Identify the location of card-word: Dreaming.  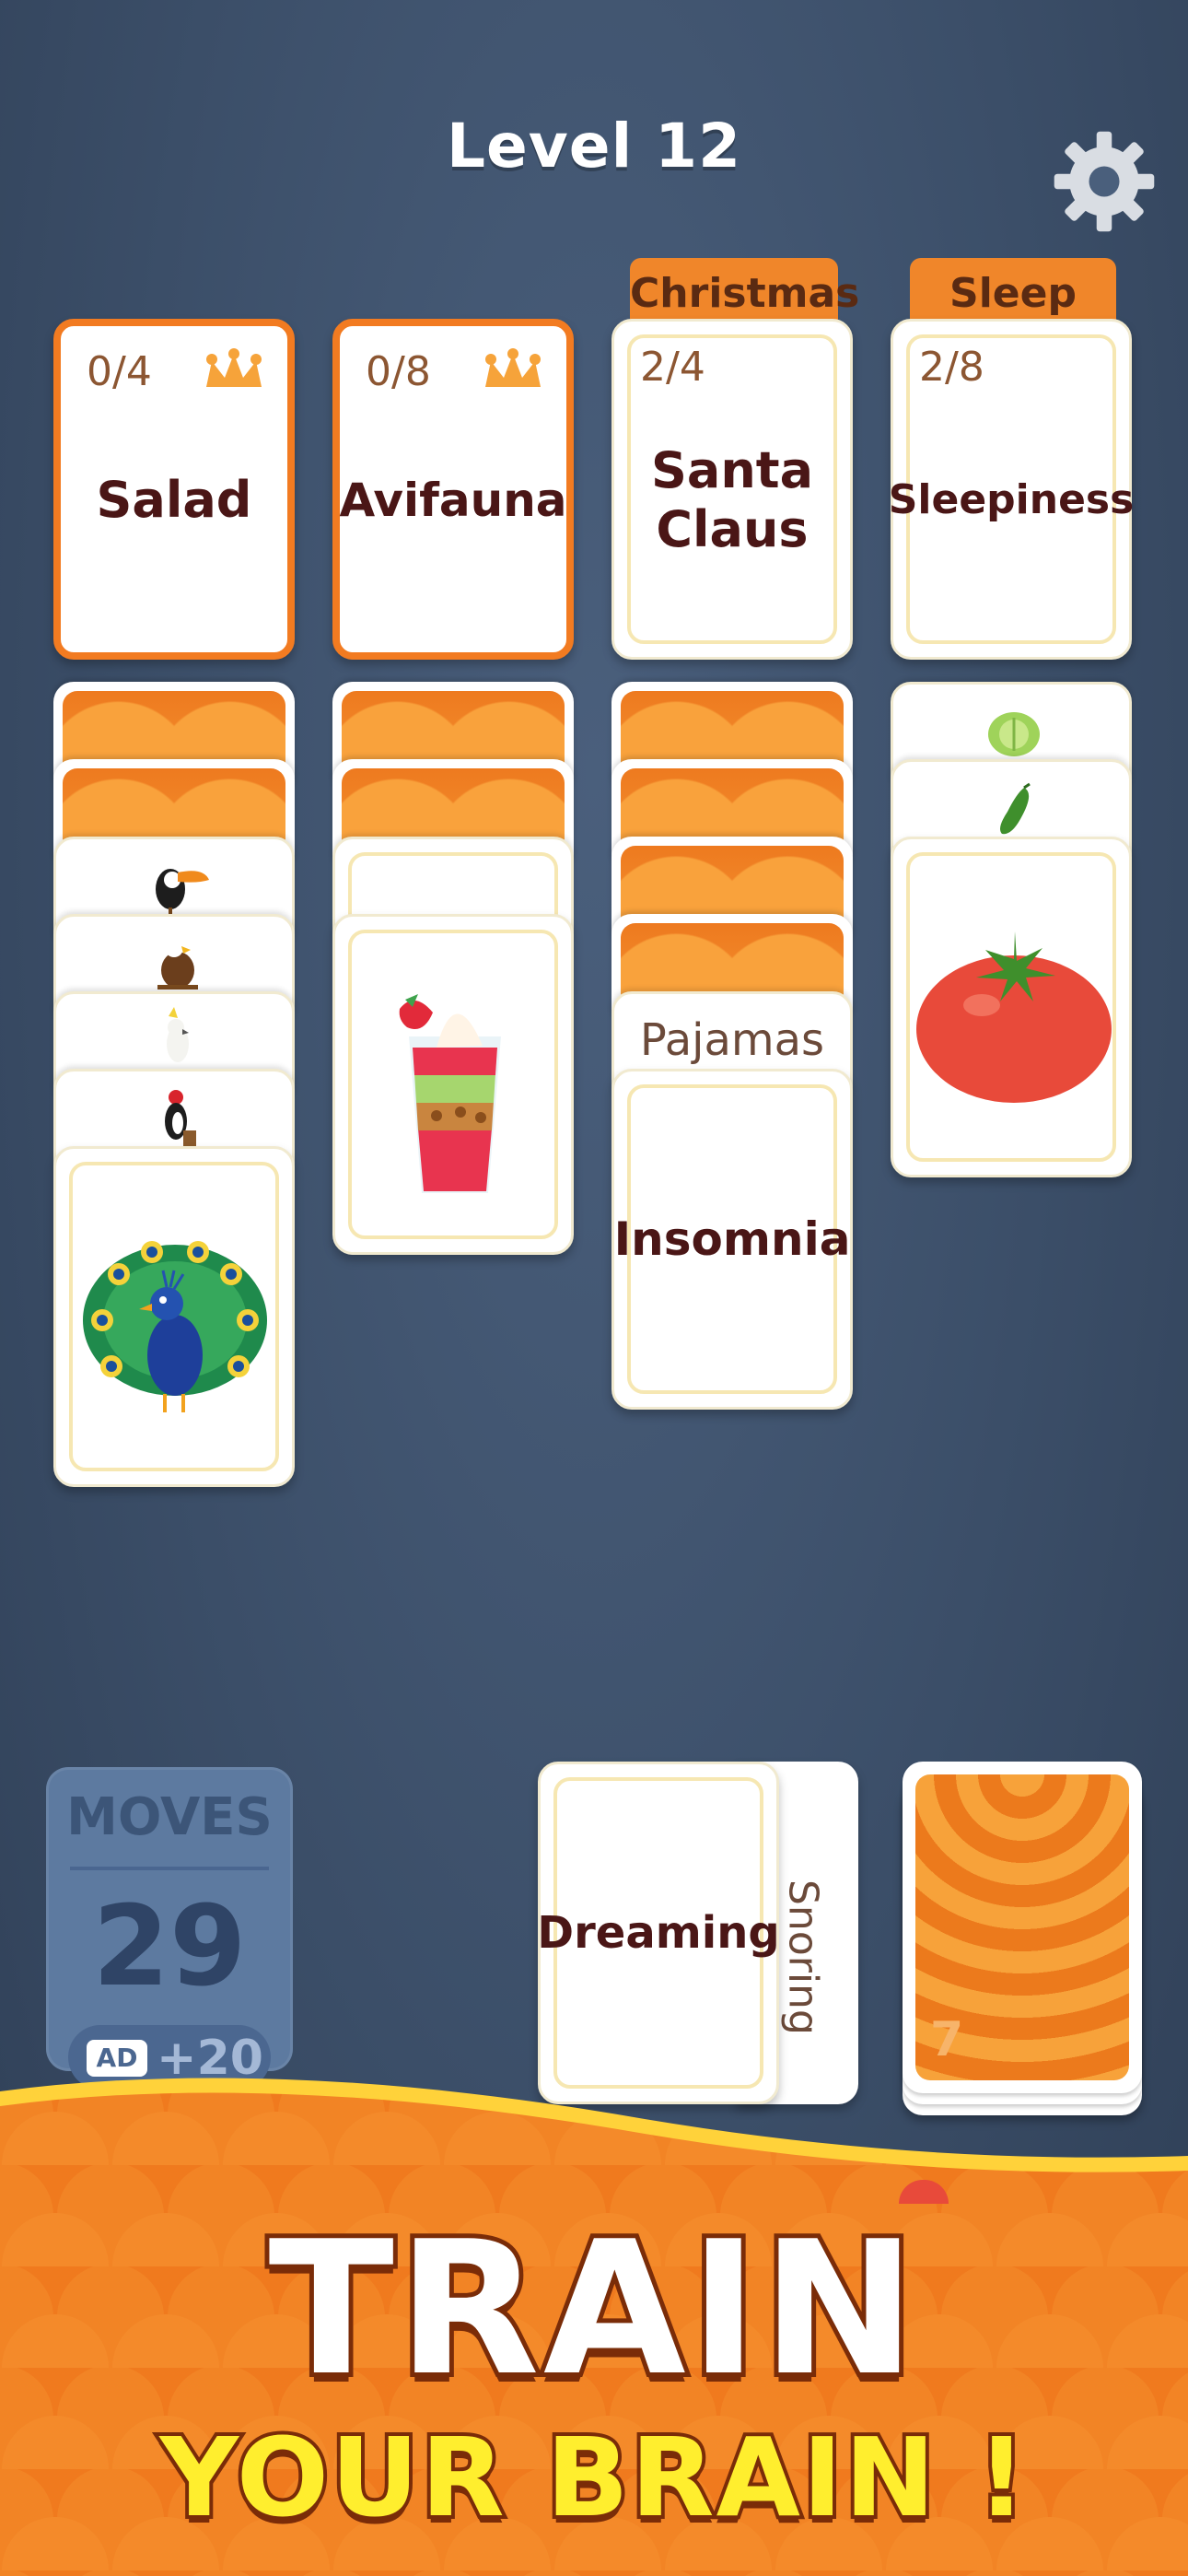
(658, 1933).